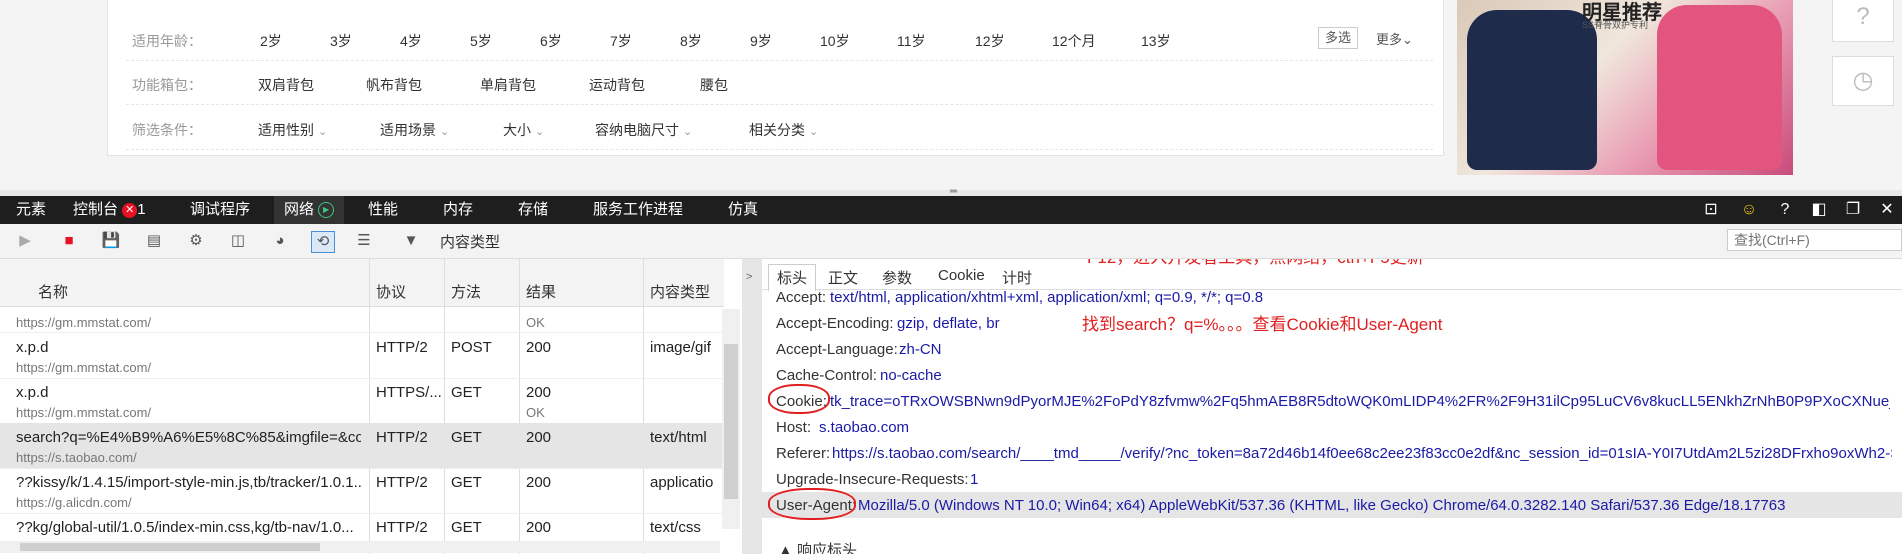 The width and height of the screenshot is (1902, 554). I want to click on filter-option: 3岁, so click(341, 41).